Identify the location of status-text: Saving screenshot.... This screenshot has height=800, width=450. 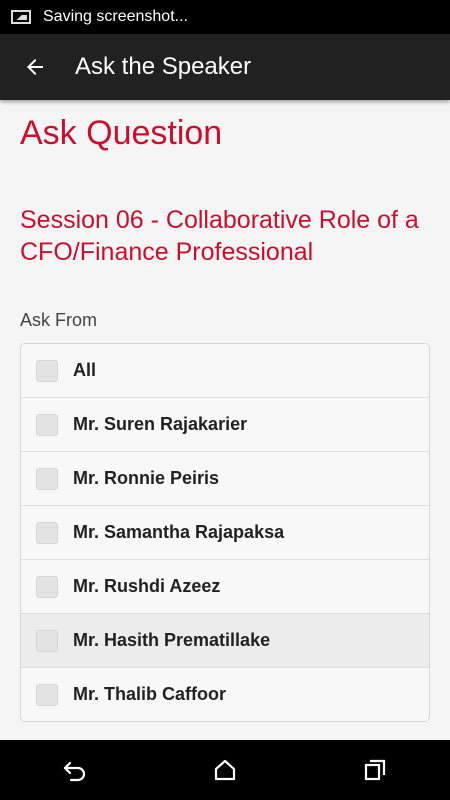
(115, 16).